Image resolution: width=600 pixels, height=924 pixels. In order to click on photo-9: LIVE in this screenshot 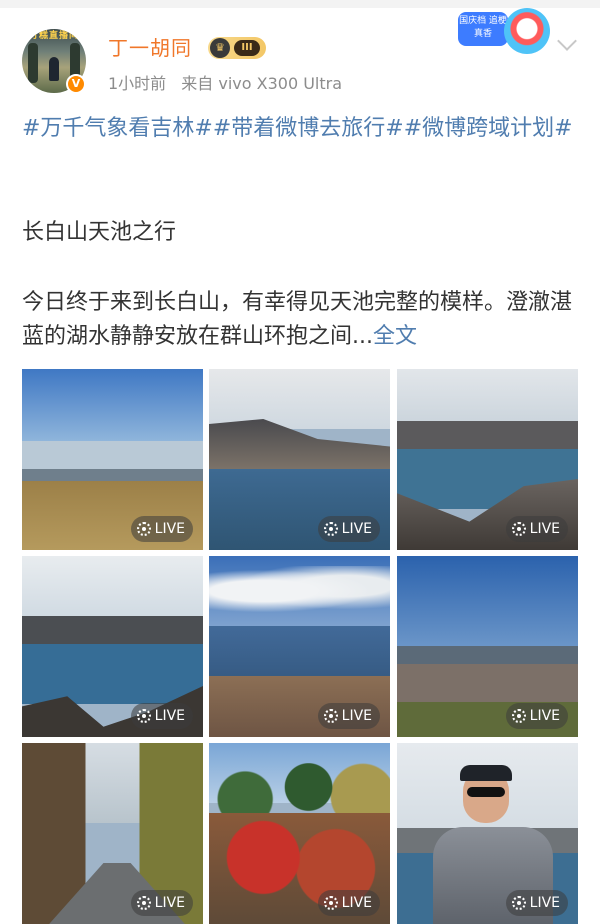, I will do `click(487, 833)`.